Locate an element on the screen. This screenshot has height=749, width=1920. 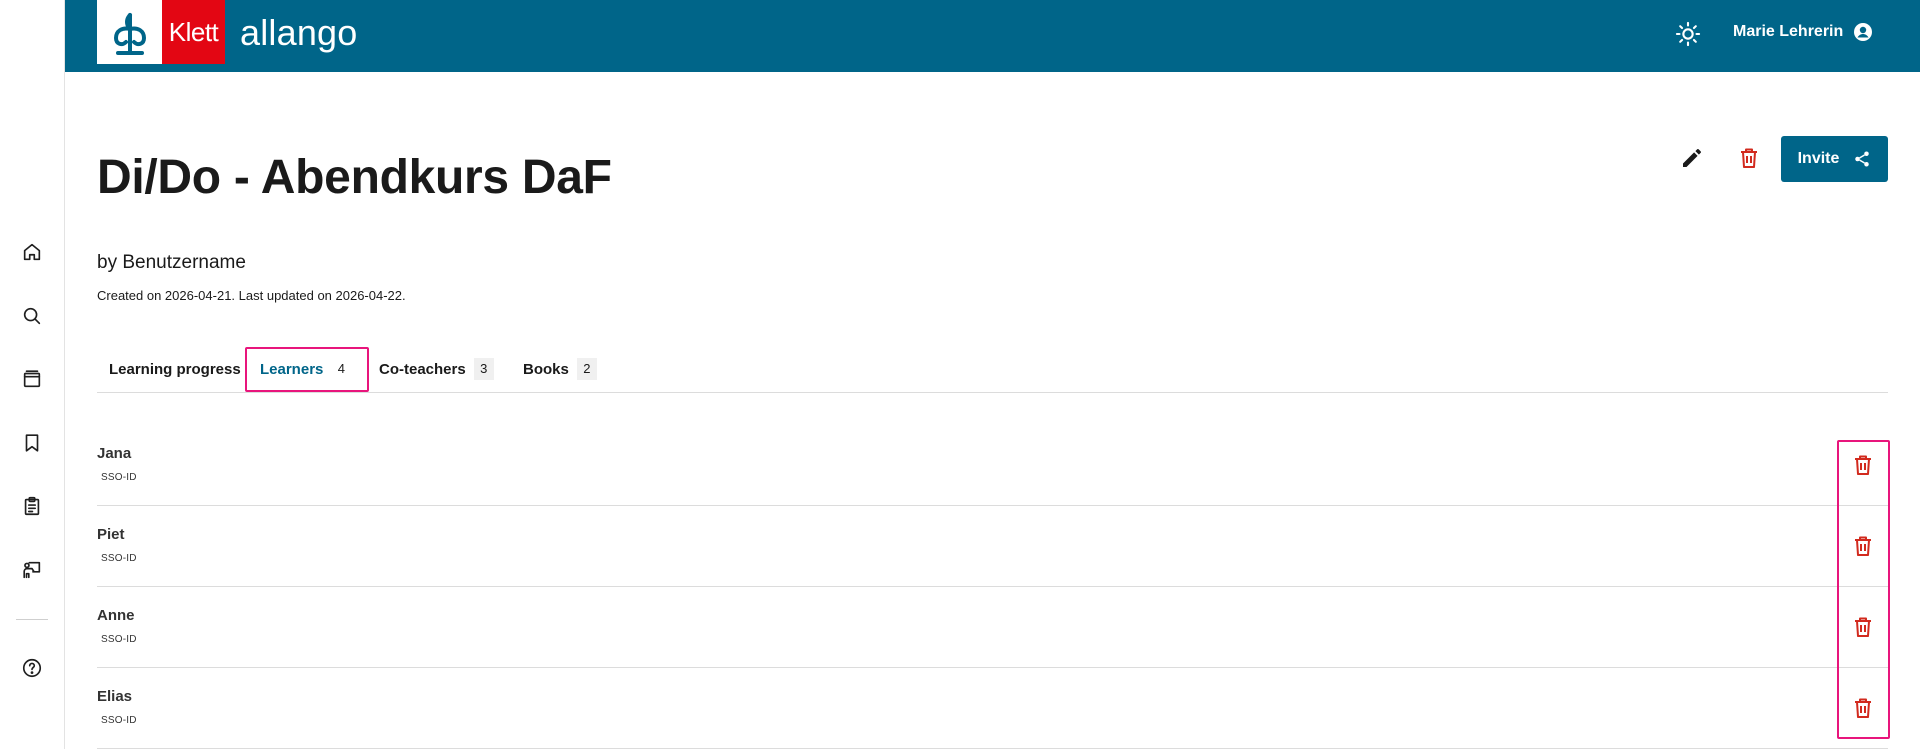
learner-name: Piet is located at coordinates (111, 534).